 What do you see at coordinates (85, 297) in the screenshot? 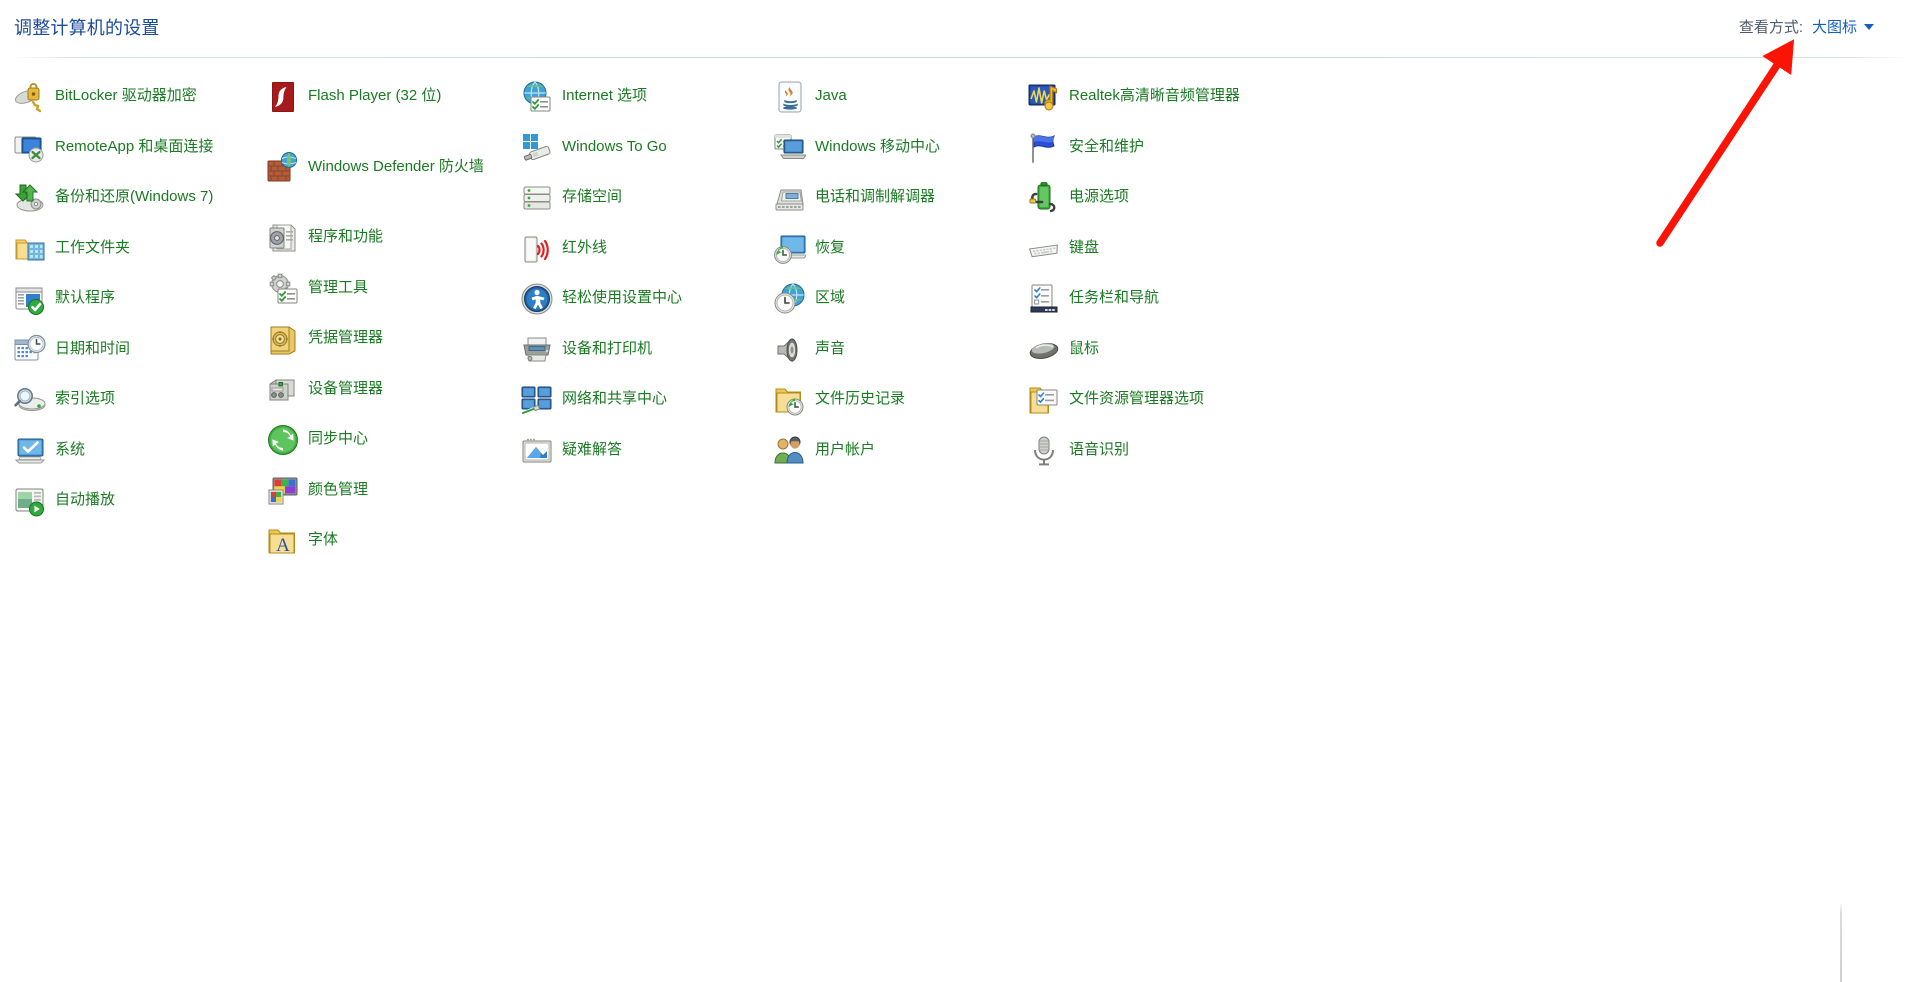
I see `control-panel-item-label: 默认程序` at bounding box center [85, 297].